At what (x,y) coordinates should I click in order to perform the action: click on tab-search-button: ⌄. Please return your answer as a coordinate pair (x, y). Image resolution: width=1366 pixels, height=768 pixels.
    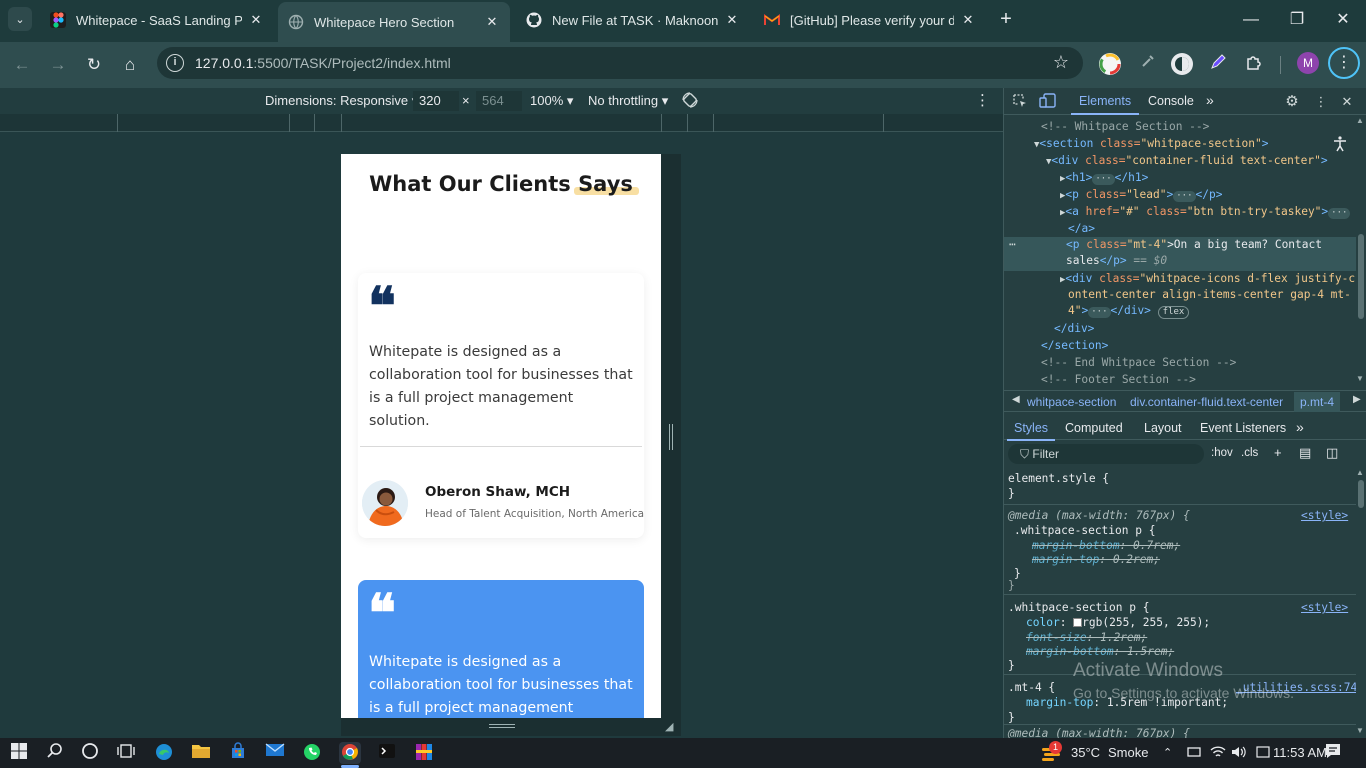
    Looking at the image, I should click on (20, 19).